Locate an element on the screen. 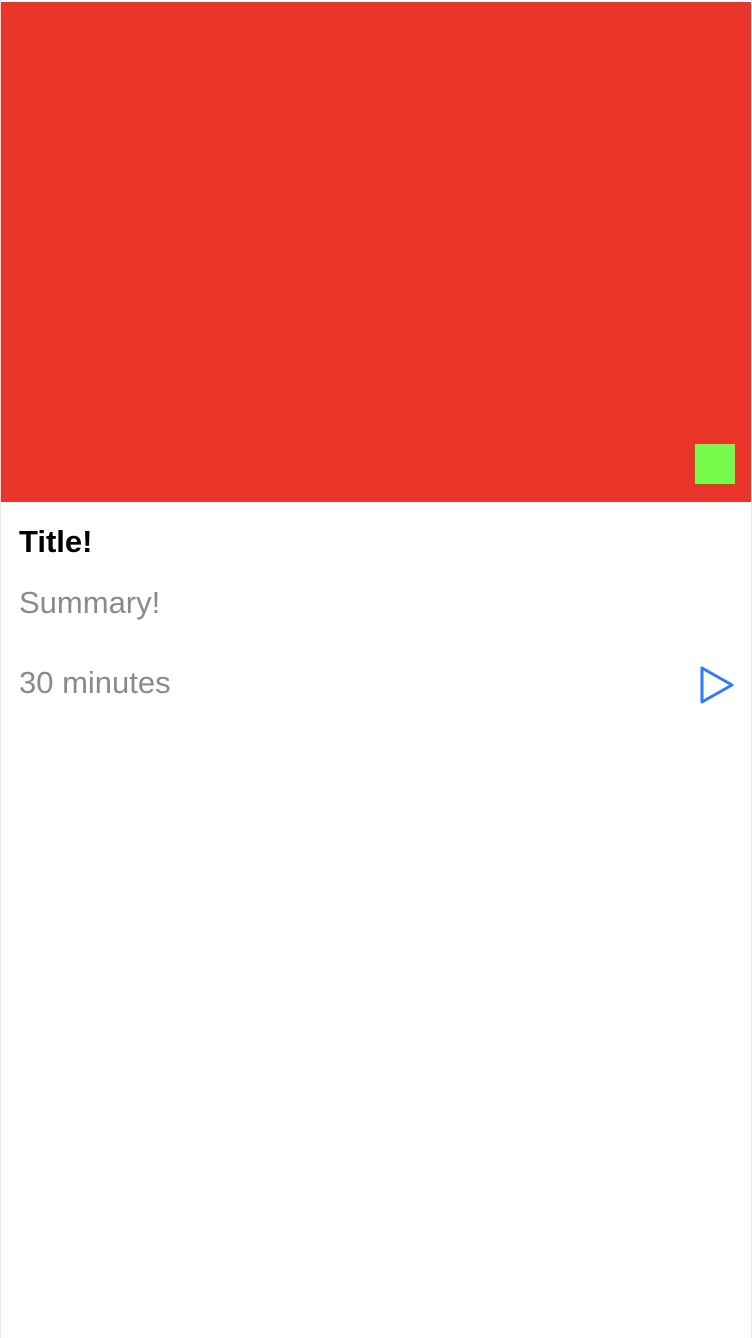 The width and height of the screenshot is (752, 1338). status-badge is located at coordinates (715, 464).